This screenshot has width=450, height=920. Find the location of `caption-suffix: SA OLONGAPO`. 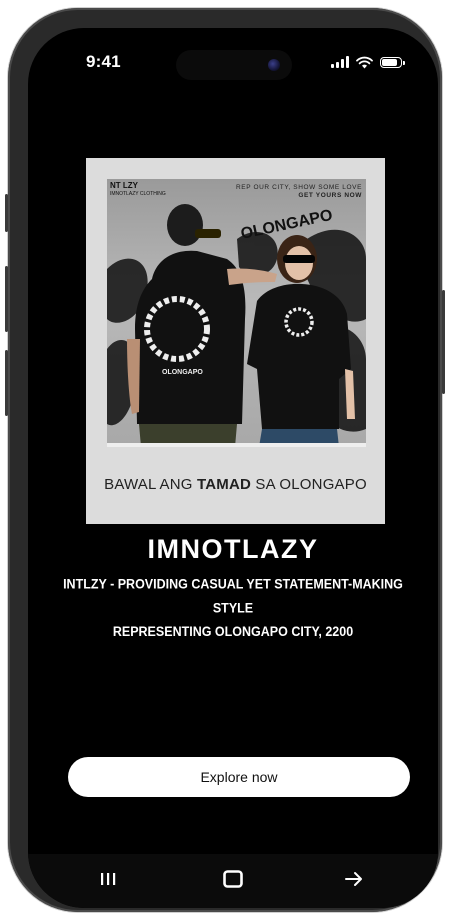

caption-suffix: SA OLONGAPO is located at coordinates (309, 484).